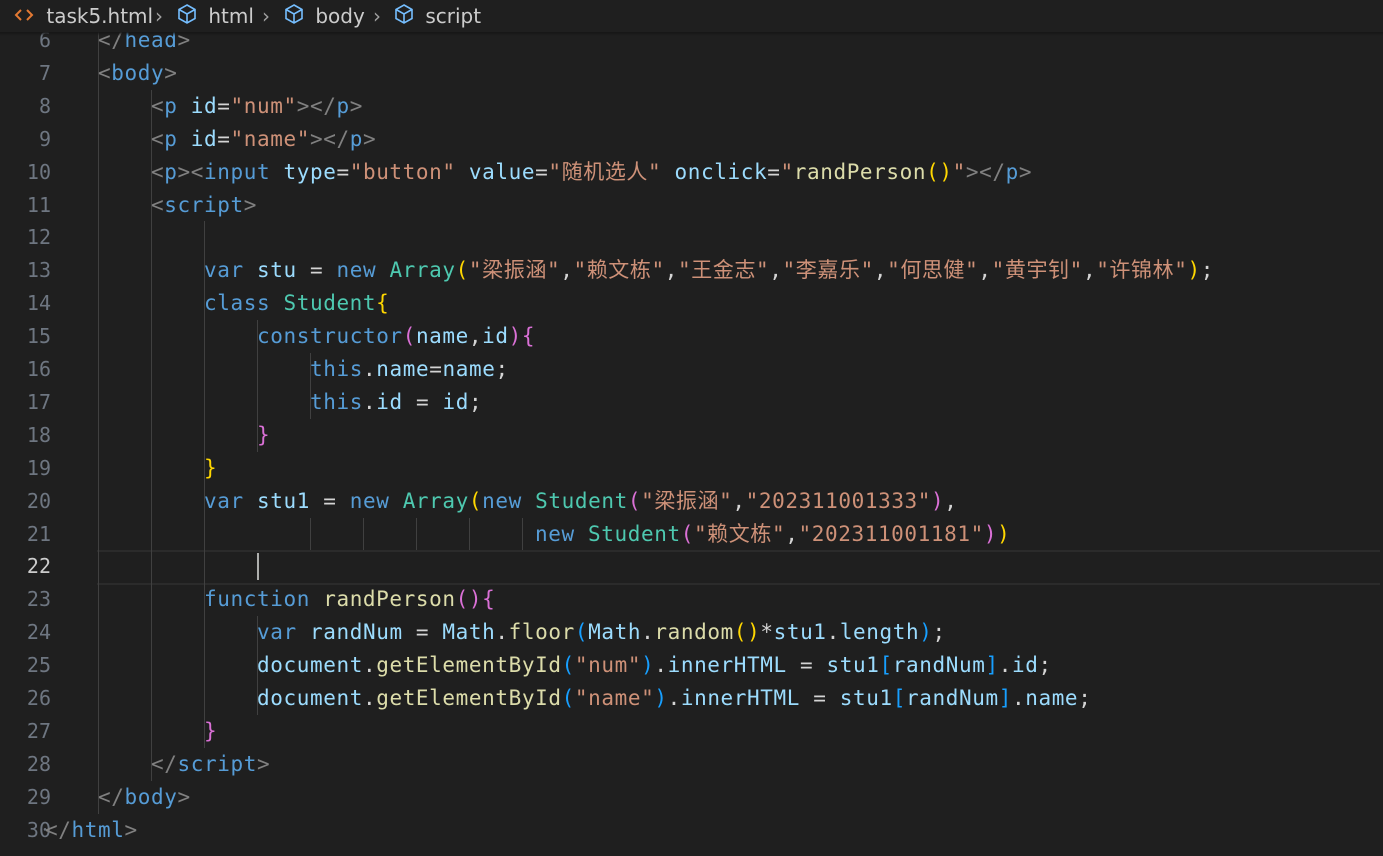 The height and width of the screenshot is (856, 1383). What do you see at coordinates (164, 764) in the screenshot?
I see `code-token: </` at bounding box center [164, 764].